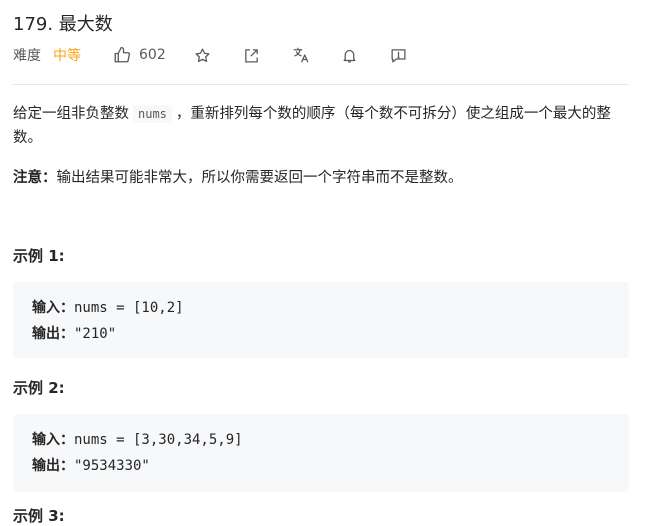 Image resolution: width=652 pixels, height=526 pixels. I want to click on example-1-output-line: 输出："210", so click(330, 334).